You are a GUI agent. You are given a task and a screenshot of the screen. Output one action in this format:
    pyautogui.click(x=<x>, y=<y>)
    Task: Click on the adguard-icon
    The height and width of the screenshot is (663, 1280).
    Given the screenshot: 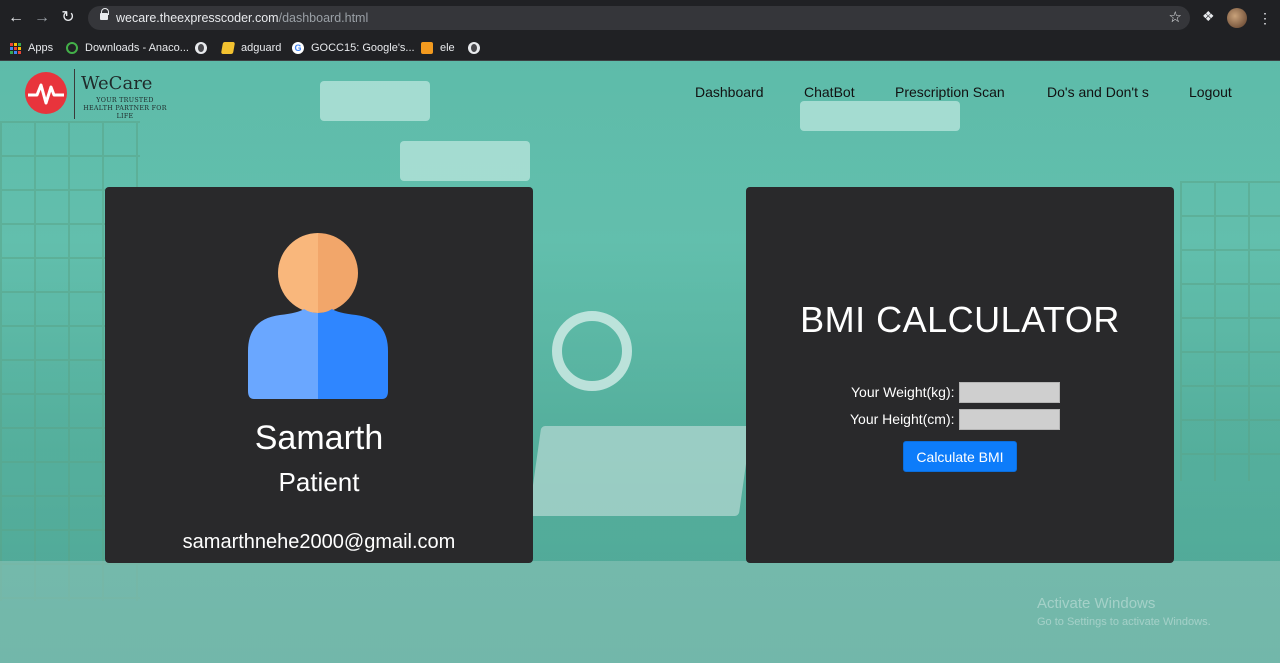 What is the action you would take?
    pyautogui.click(x=228, y=48)
    